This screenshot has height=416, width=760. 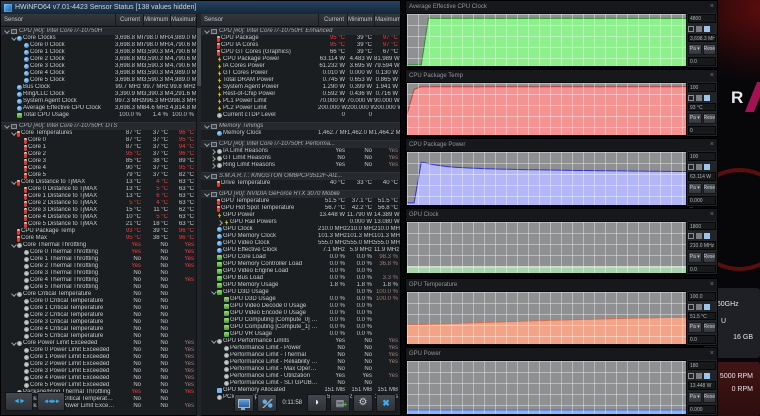 What do you see at coordinates (561, 76) in the screenshot?
I see `graph-titlebar: CPU Package Temp ×` at bounding box center [561, 76].